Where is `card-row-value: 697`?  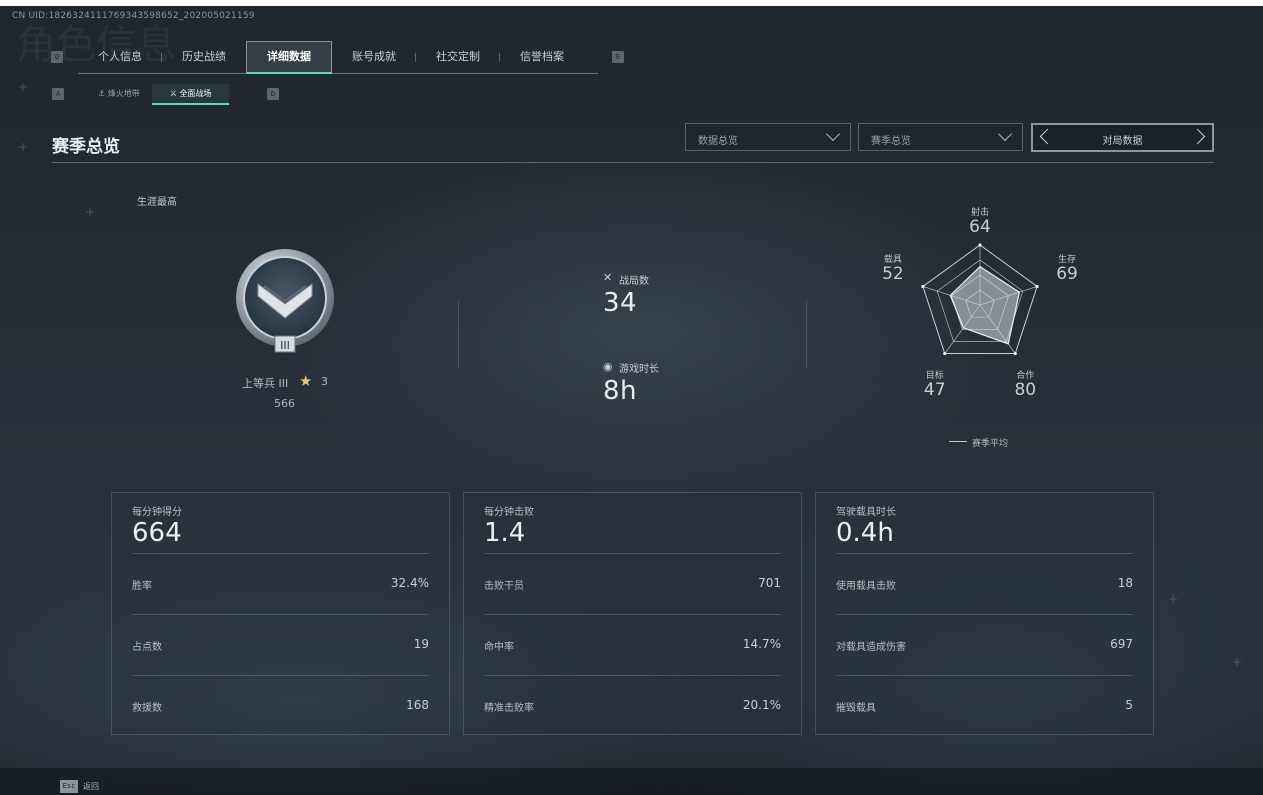 card-row-value: 697 is located at coordinates (1121, 644).